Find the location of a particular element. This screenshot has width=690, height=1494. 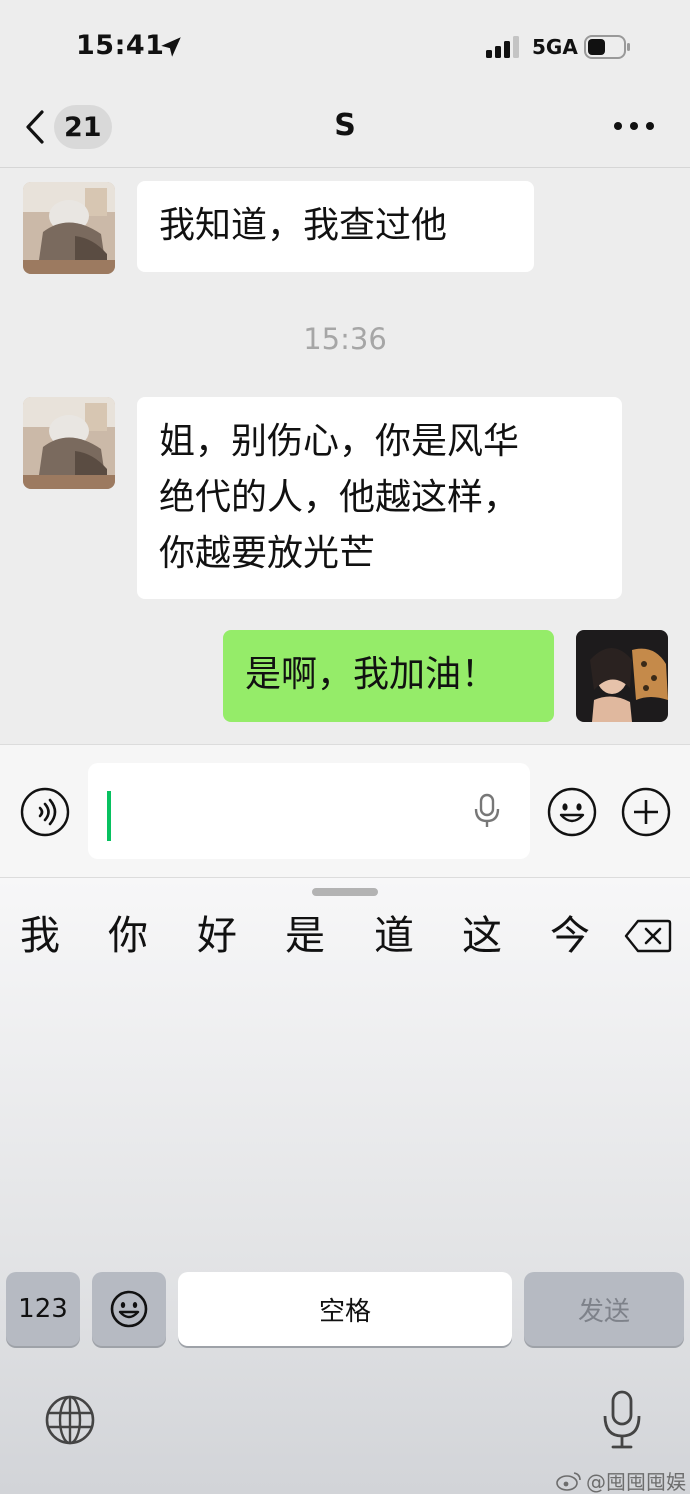

more-dots-icon is located at coordinates (634, 126).